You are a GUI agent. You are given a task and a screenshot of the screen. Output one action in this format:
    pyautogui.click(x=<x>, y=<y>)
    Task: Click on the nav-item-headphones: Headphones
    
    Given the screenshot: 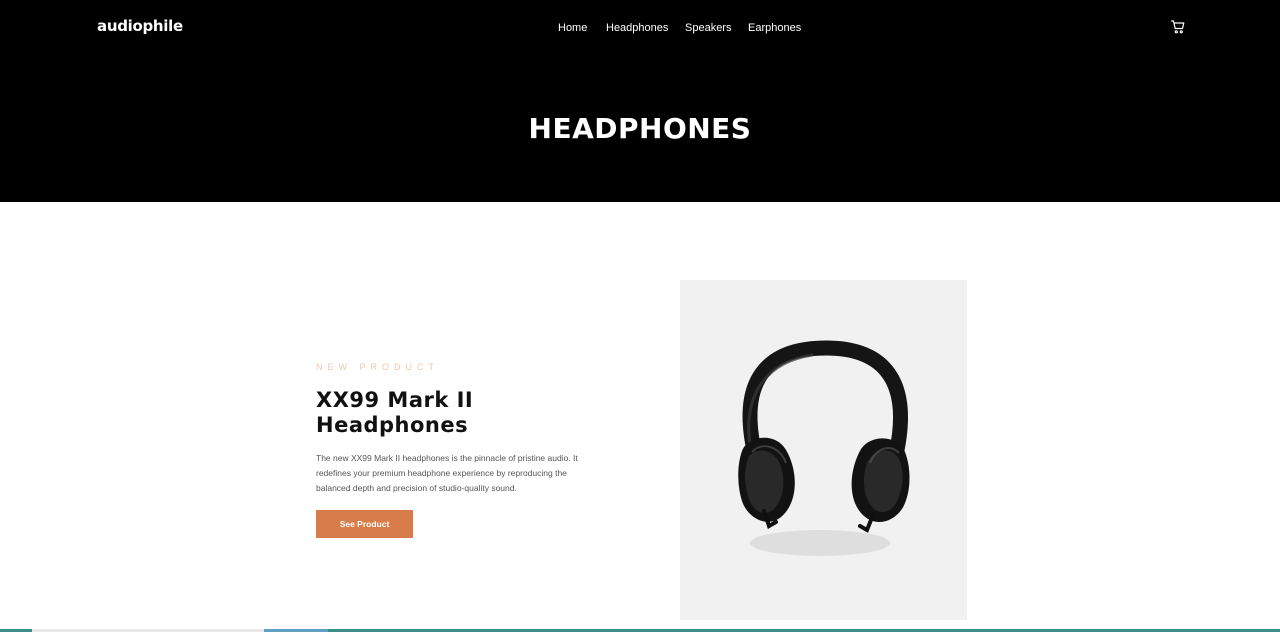 What is the action you would take?
    pyautogui.click(x=637, y=28)
    